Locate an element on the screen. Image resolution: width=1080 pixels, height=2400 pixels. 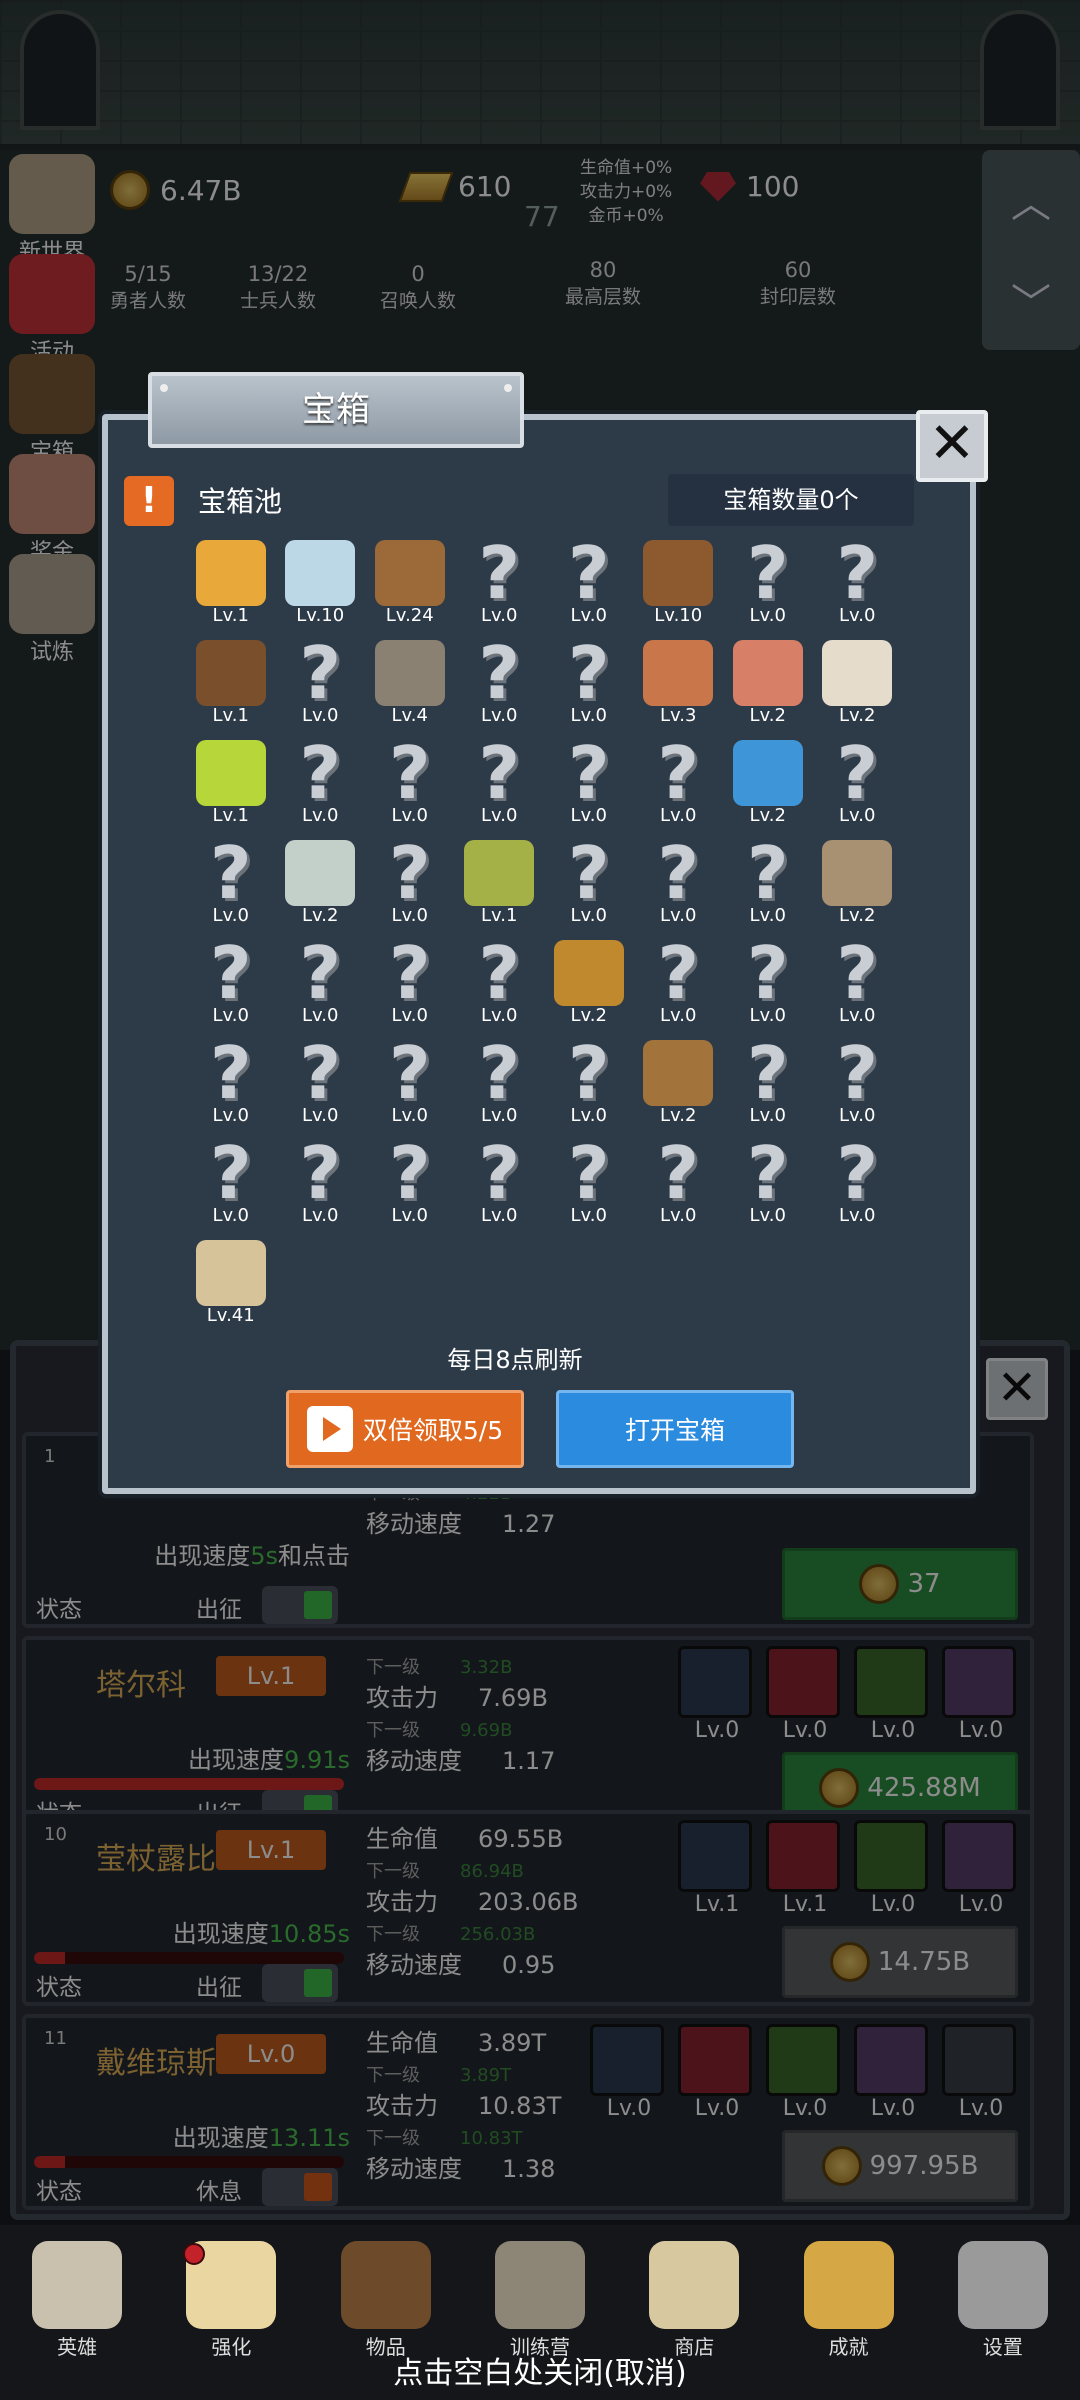
backpack-icon is located at coordinates (678, 1073).